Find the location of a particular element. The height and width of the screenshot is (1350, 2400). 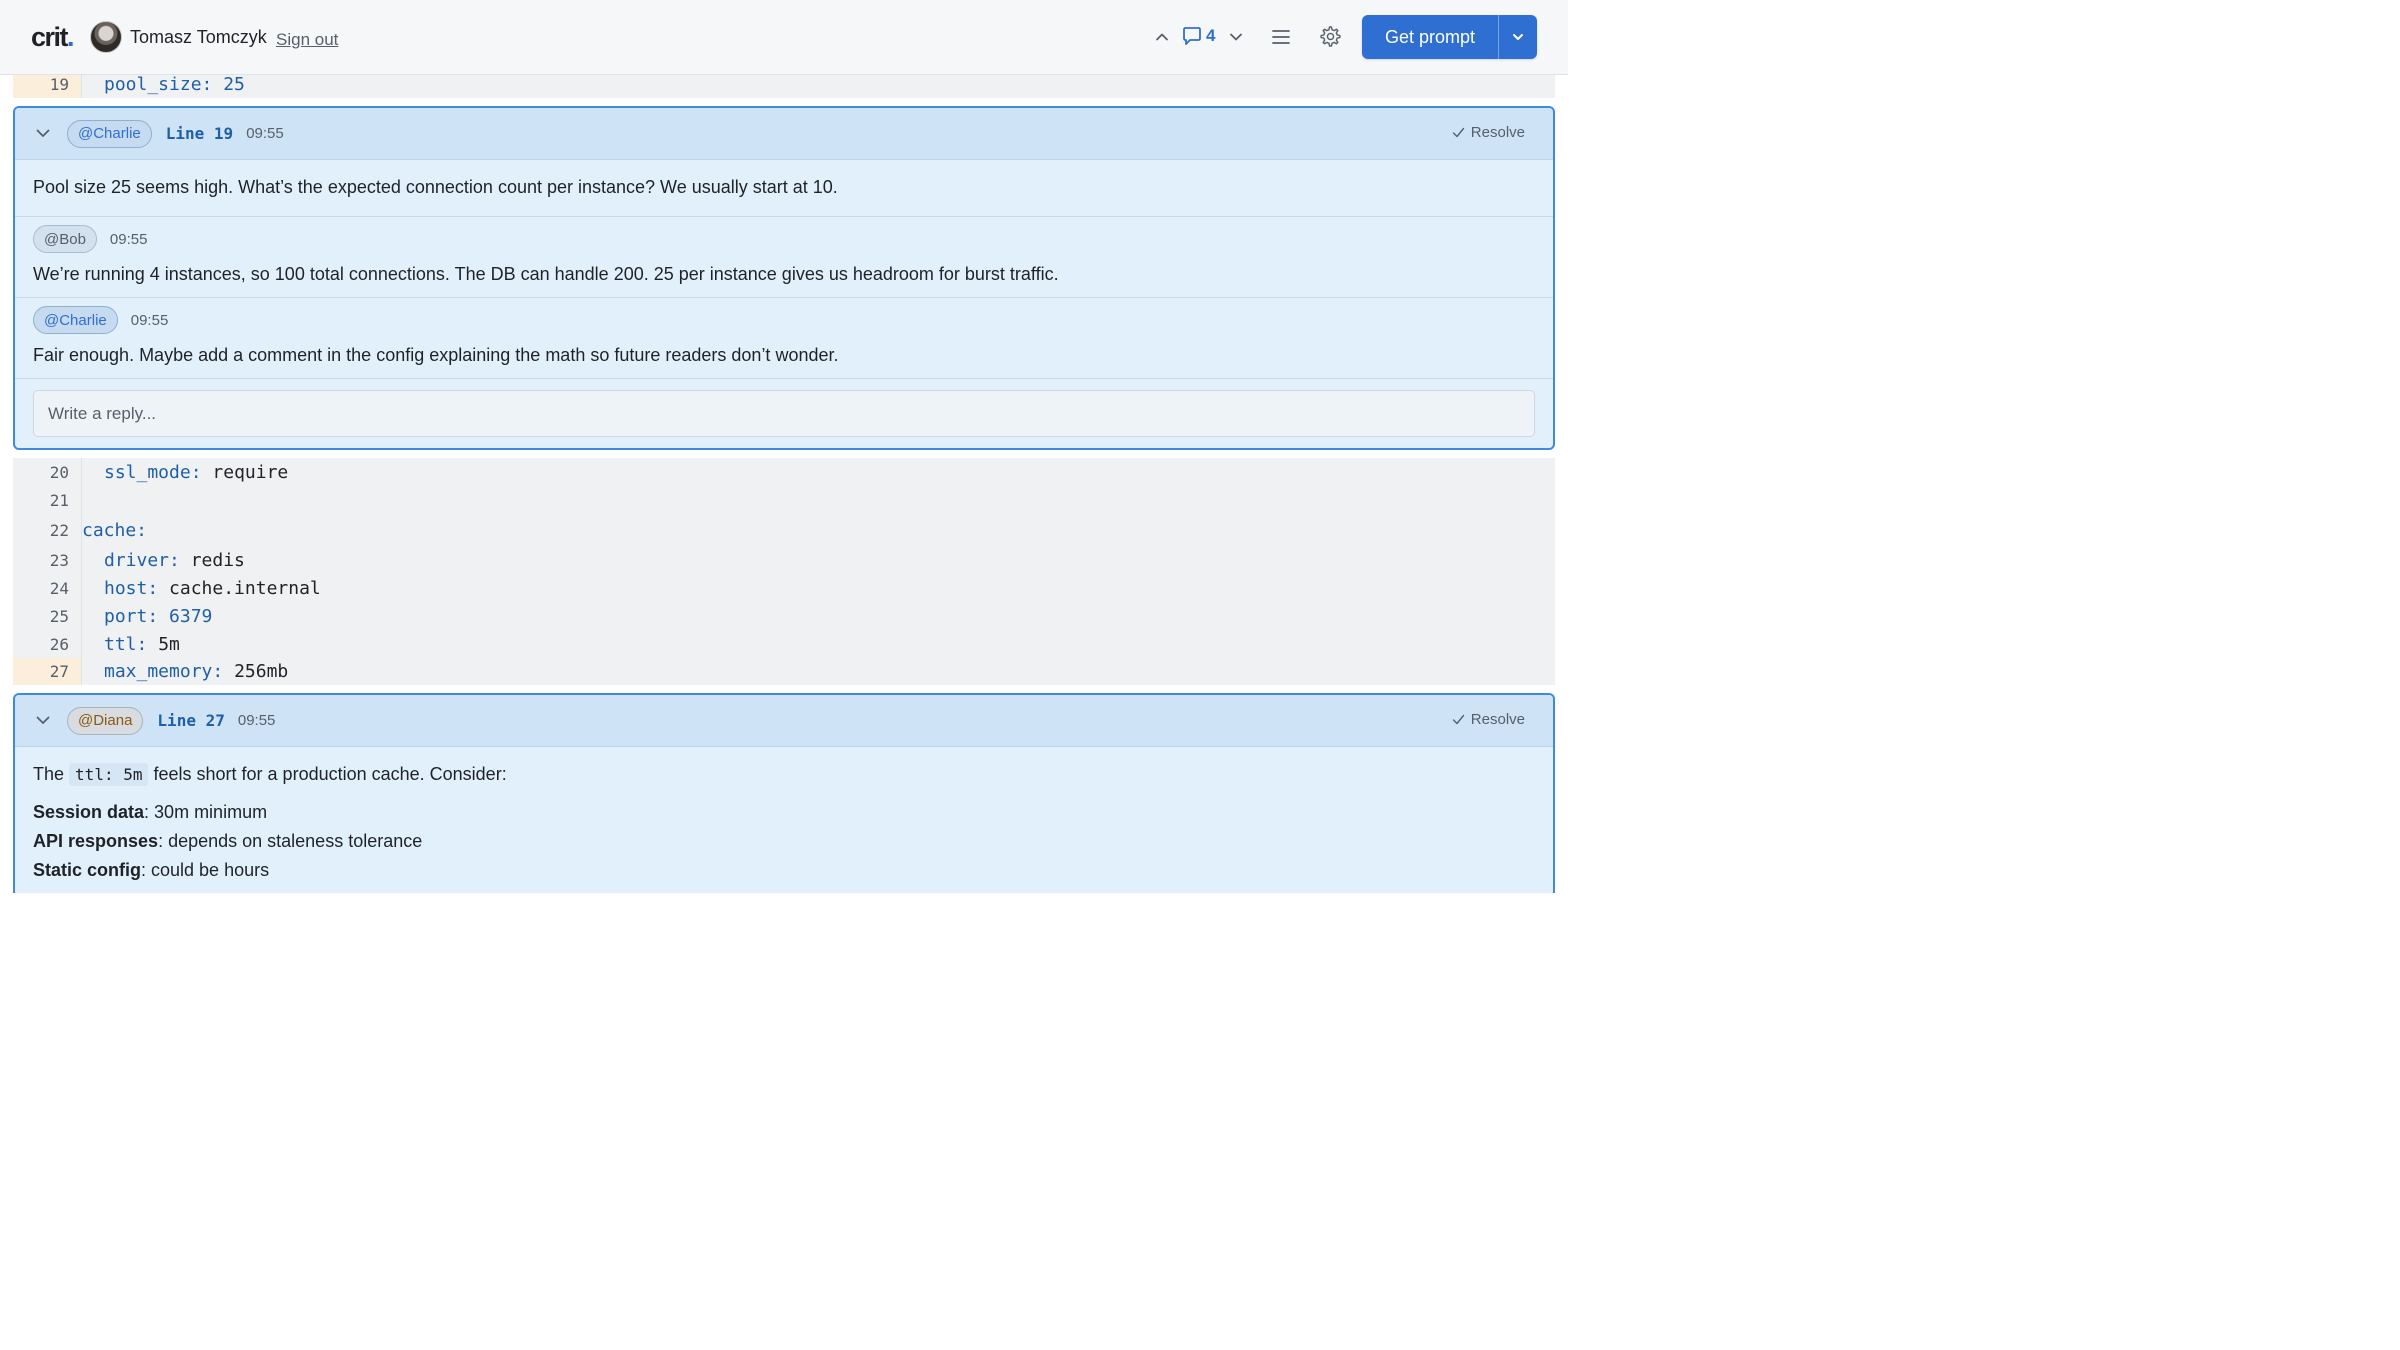

chevron-up-icon is located at coordinates (1162, 37).